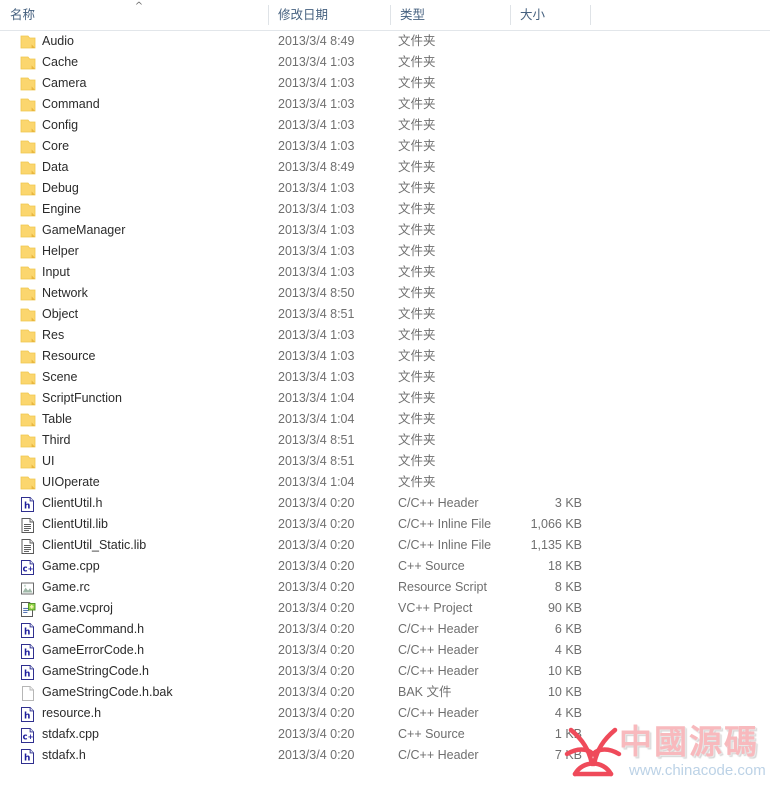 This screenshot has width=770, height=785. What do you see at coordinates (142, 734) in the screenshot?
I see `file-name-cell: c + stdafx.cpp` at bounding box center [142, 734].